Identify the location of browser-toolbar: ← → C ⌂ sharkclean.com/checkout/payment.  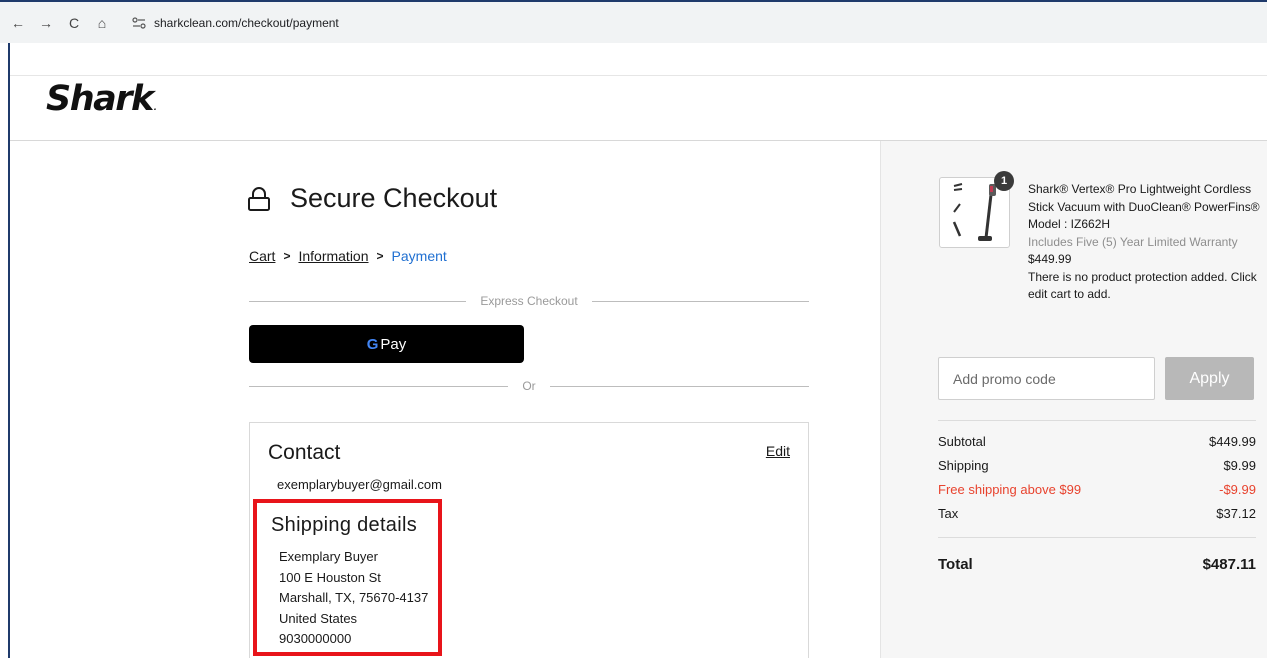
(633, 21).